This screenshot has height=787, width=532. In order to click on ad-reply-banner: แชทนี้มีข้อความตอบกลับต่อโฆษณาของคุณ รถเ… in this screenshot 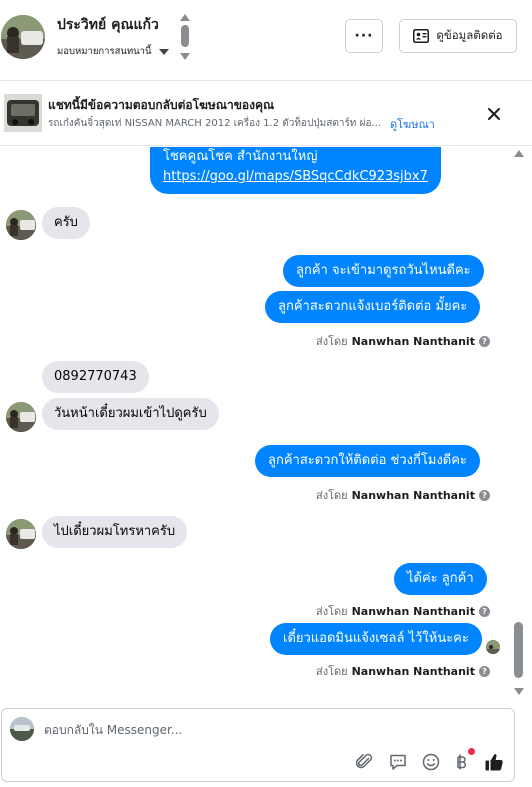, I will do `click(266, 113)`.